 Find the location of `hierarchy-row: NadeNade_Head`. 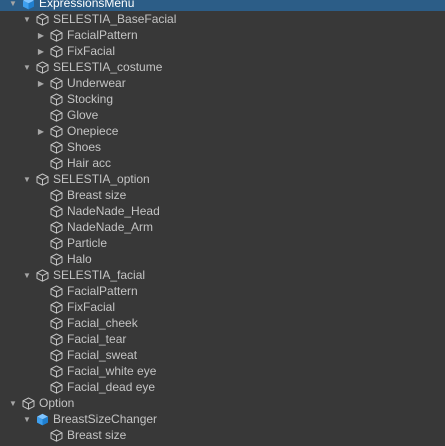

hierarchy-row: NadeNade_Head is located at coordinates (222, 211).